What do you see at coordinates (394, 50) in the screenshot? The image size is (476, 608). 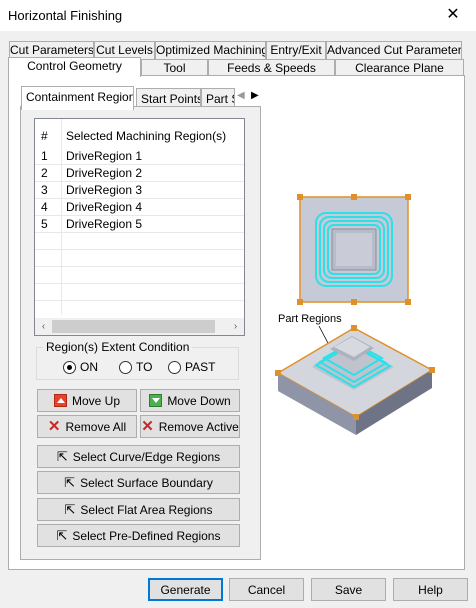 I see `tab-advanced-cut-parameters: Advanced Cut Parameters` at bounding box center [394, 50].